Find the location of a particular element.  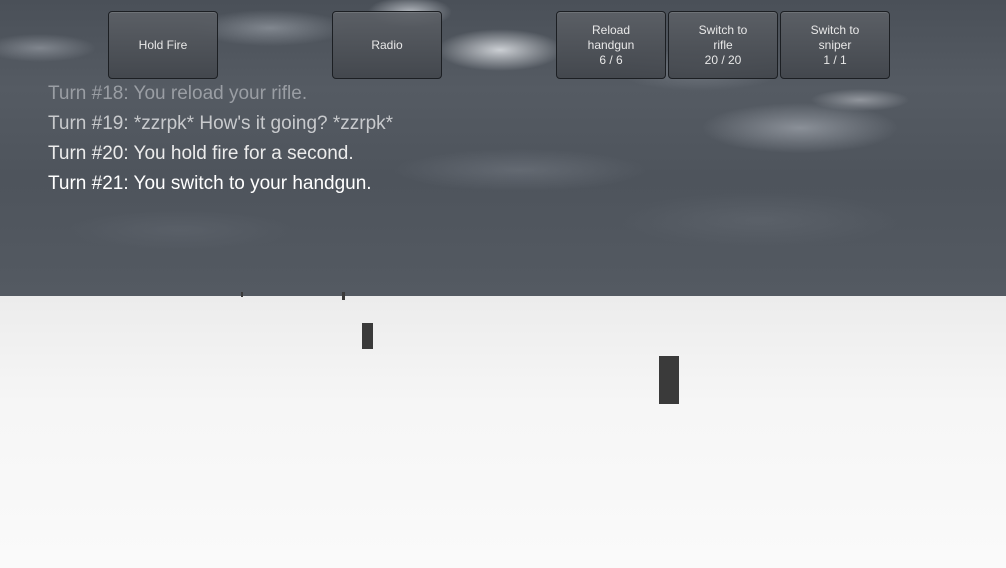

radio-button: Radio is located at coordinates (387, 45).